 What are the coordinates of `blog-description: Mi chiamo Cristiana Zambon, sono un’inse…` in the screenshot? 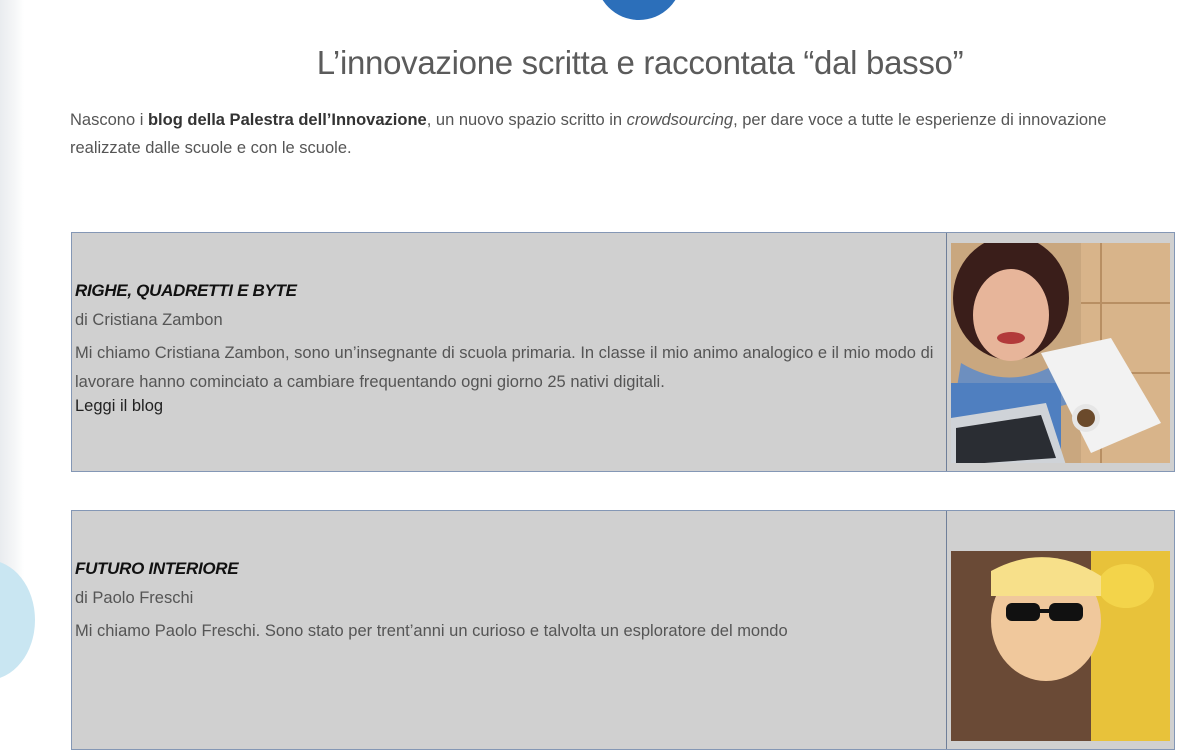 It's located at (504, 367).